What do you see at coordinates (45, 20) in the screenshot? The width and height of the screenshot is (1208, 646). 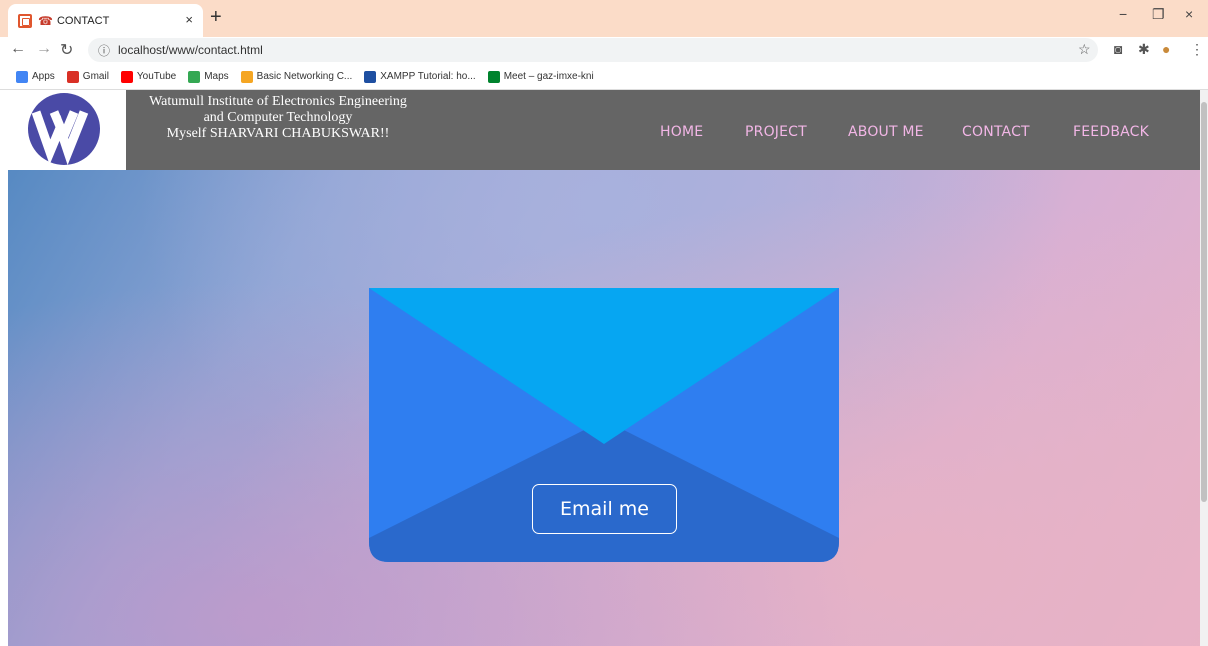 I see `phone-icon: ☎` at bounding box center [45, 20].